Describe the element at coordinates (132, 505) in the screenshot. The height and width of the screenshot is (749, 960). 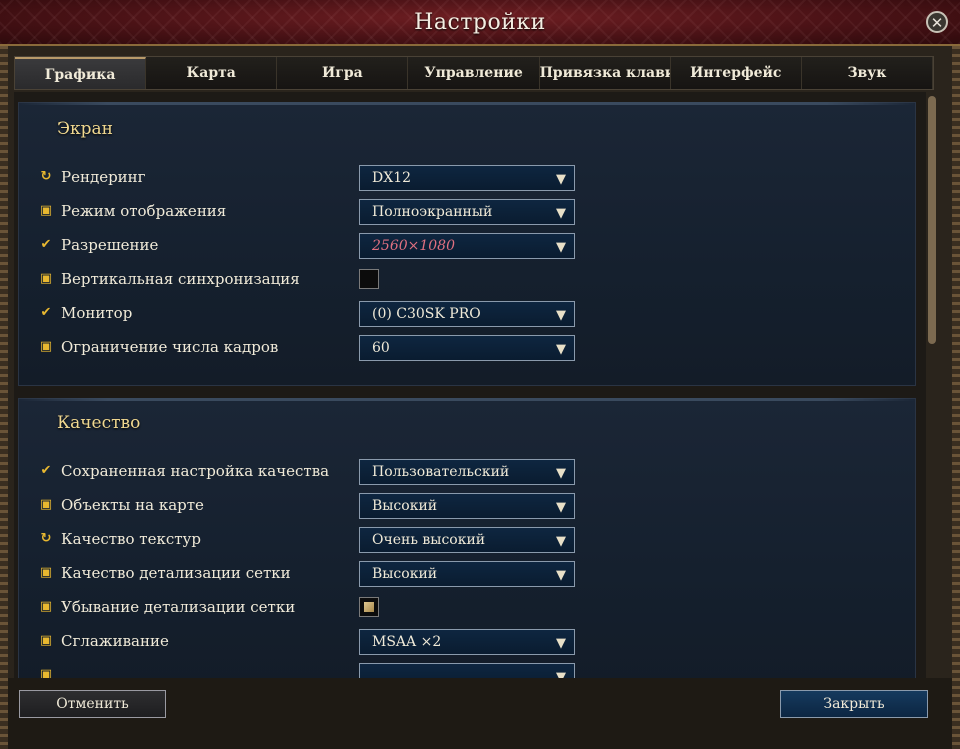
I see `setting-label: Объекты на карте` at that location.